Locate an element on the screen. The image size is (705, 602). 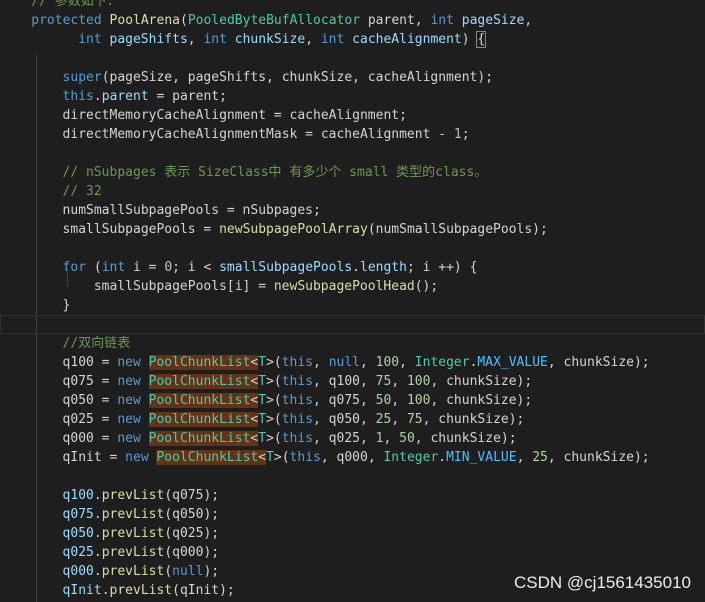
code-text: } is located at coordinates (67, 305).